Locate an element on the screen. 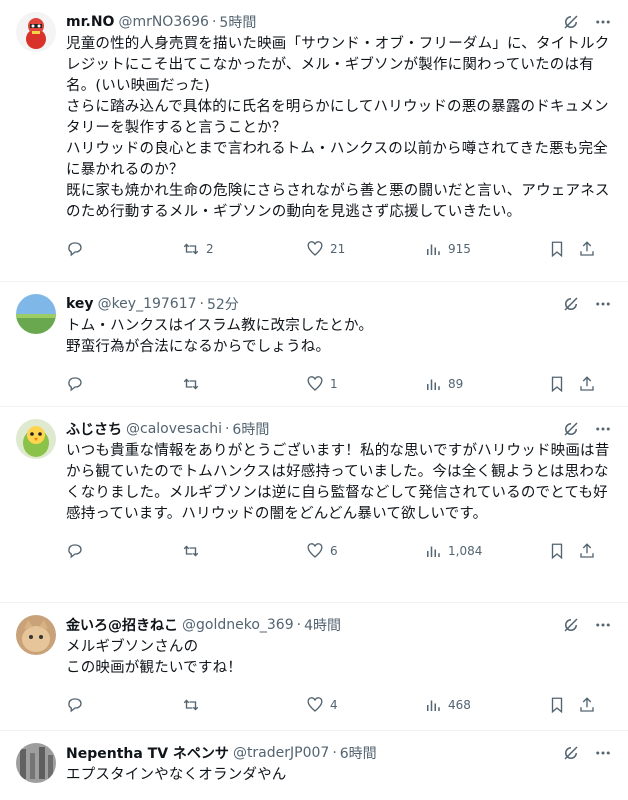  views-count: 915 is located at coordinates (459, 249).